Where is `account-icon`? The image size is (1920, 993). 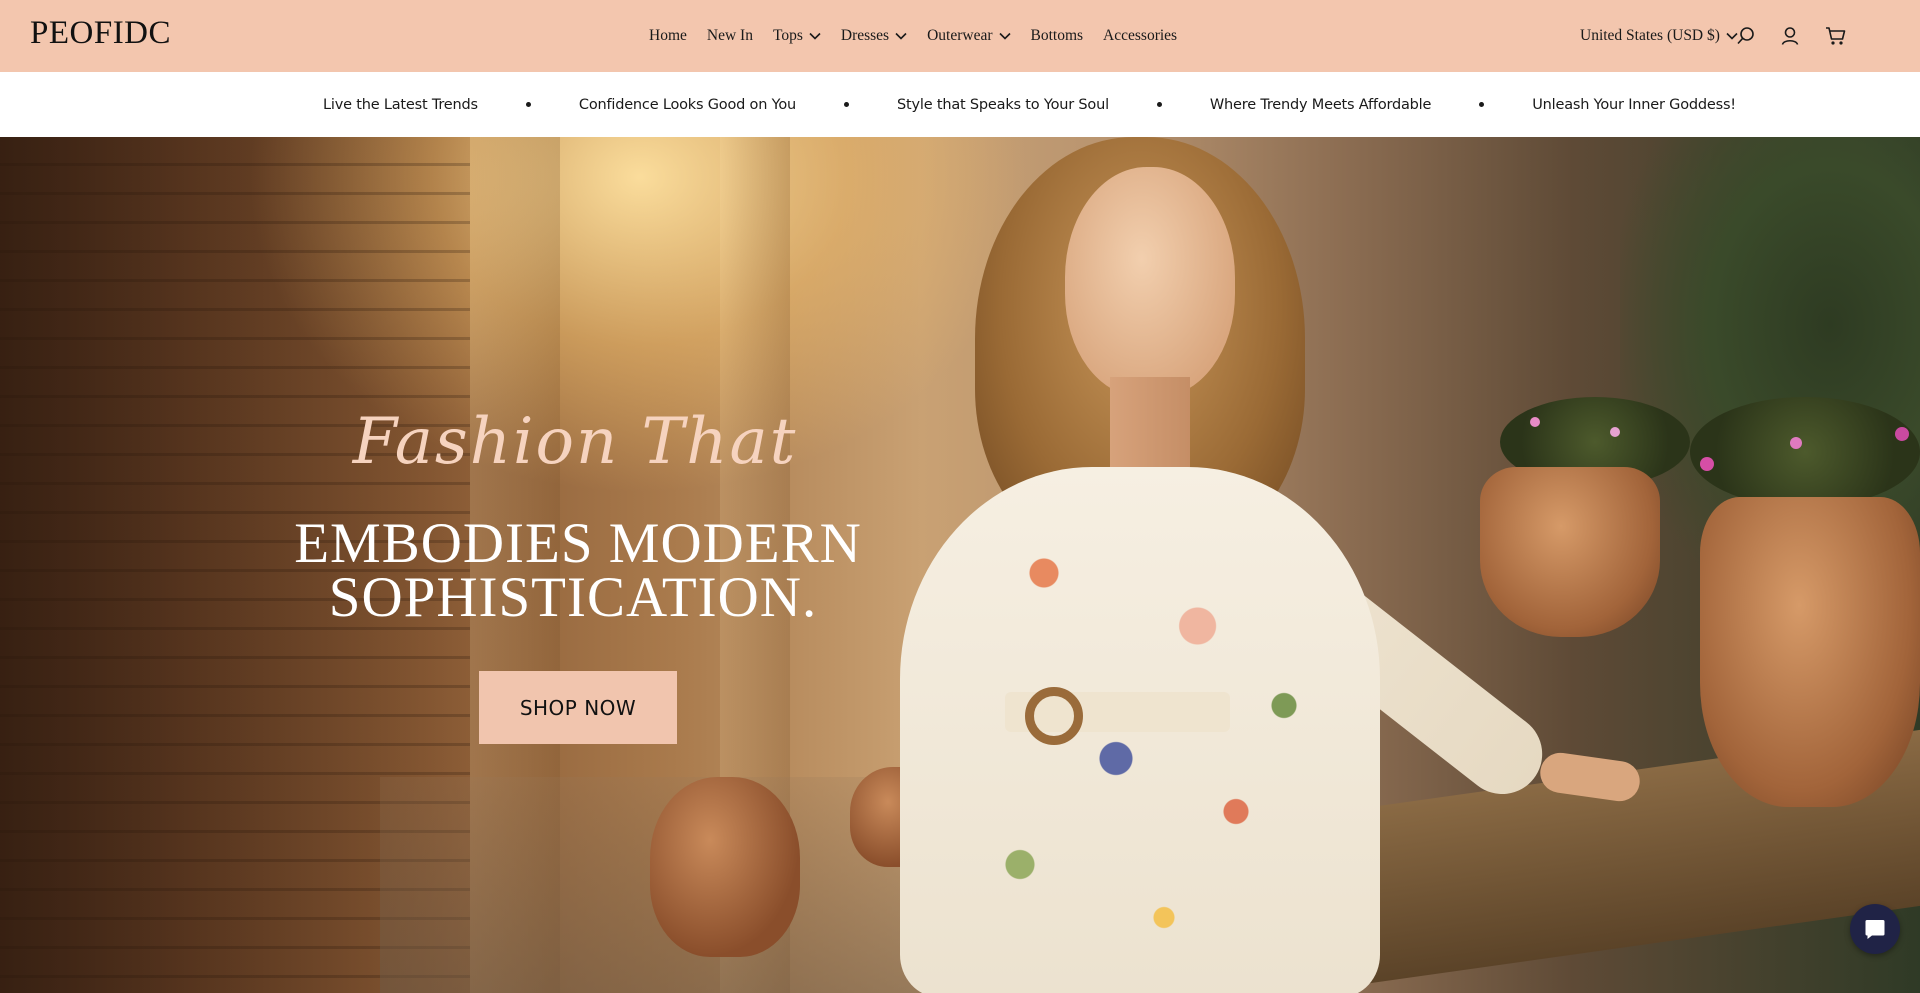 account-icon is located at coordinates (1790, 36).